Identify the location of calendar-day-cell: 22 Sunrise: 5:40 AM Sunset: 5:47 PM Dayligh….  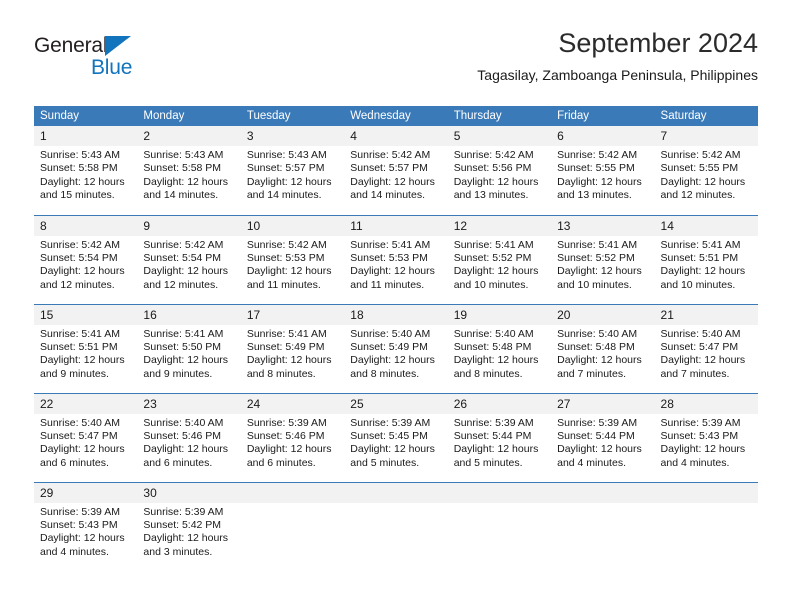
(86, 437).